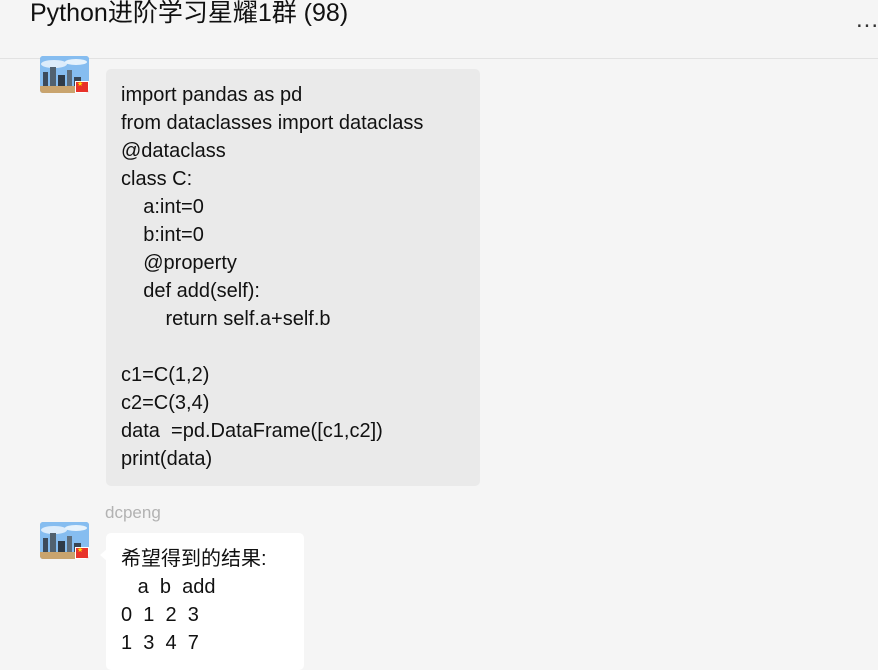 This screenshot has height=670, width=878. I want to click on message-bubble: 希望得到的结果: a b add 0 1 2 3 1 3 4 7, so click(202, 601).